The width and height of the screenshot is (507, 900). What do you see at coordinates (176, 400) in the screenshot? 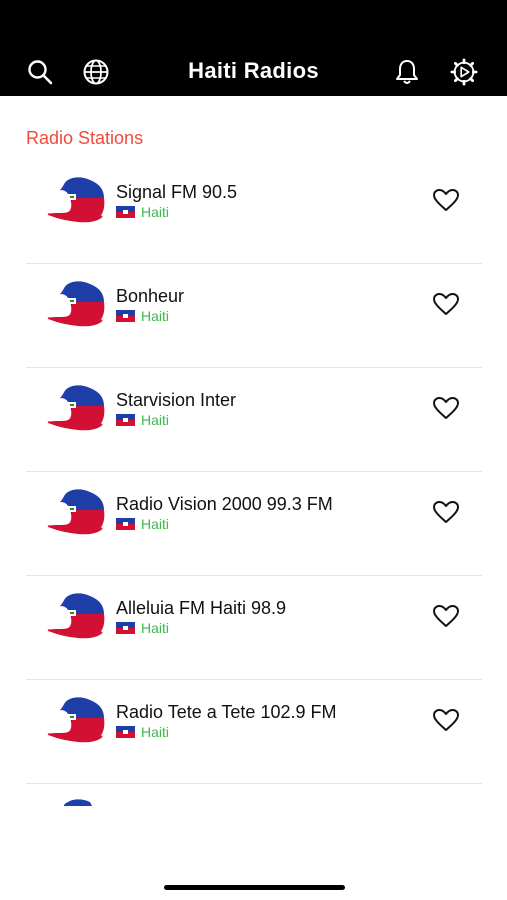
I see `station-name: Starvision Inter` at bounding box center [176, 400].